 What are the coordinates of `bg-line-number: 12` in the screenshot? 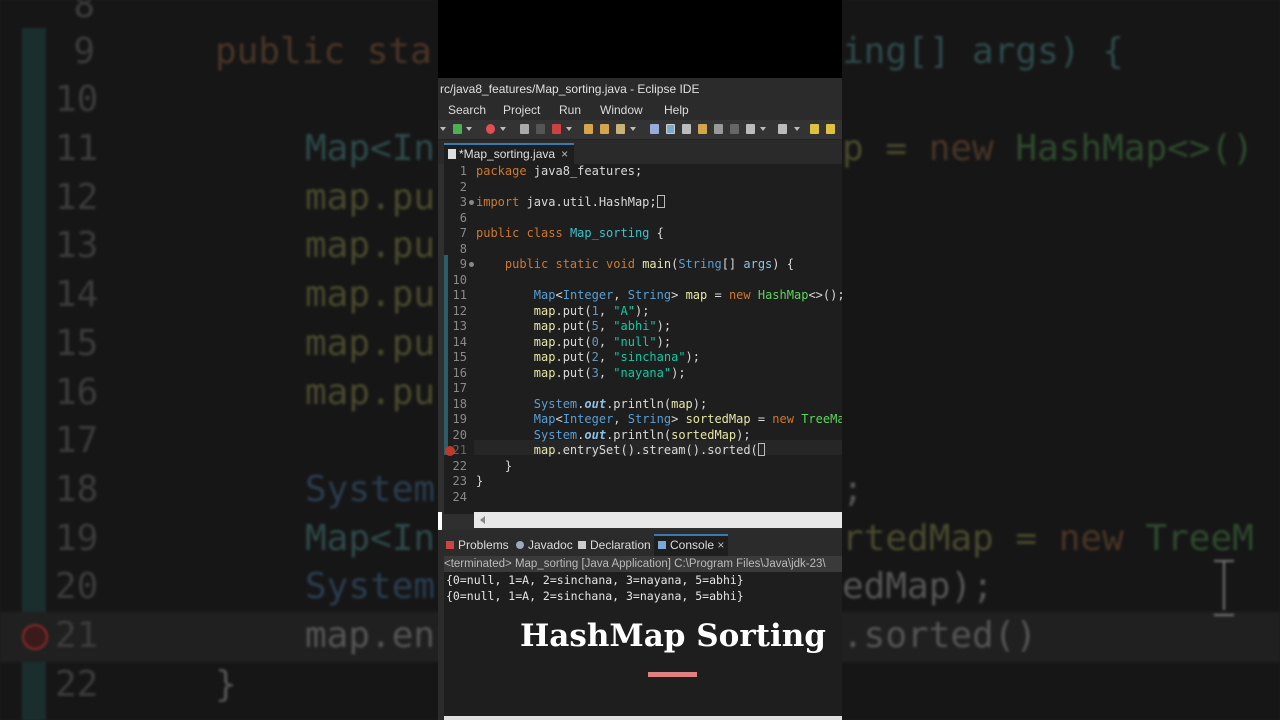 It's located at (77, 197).